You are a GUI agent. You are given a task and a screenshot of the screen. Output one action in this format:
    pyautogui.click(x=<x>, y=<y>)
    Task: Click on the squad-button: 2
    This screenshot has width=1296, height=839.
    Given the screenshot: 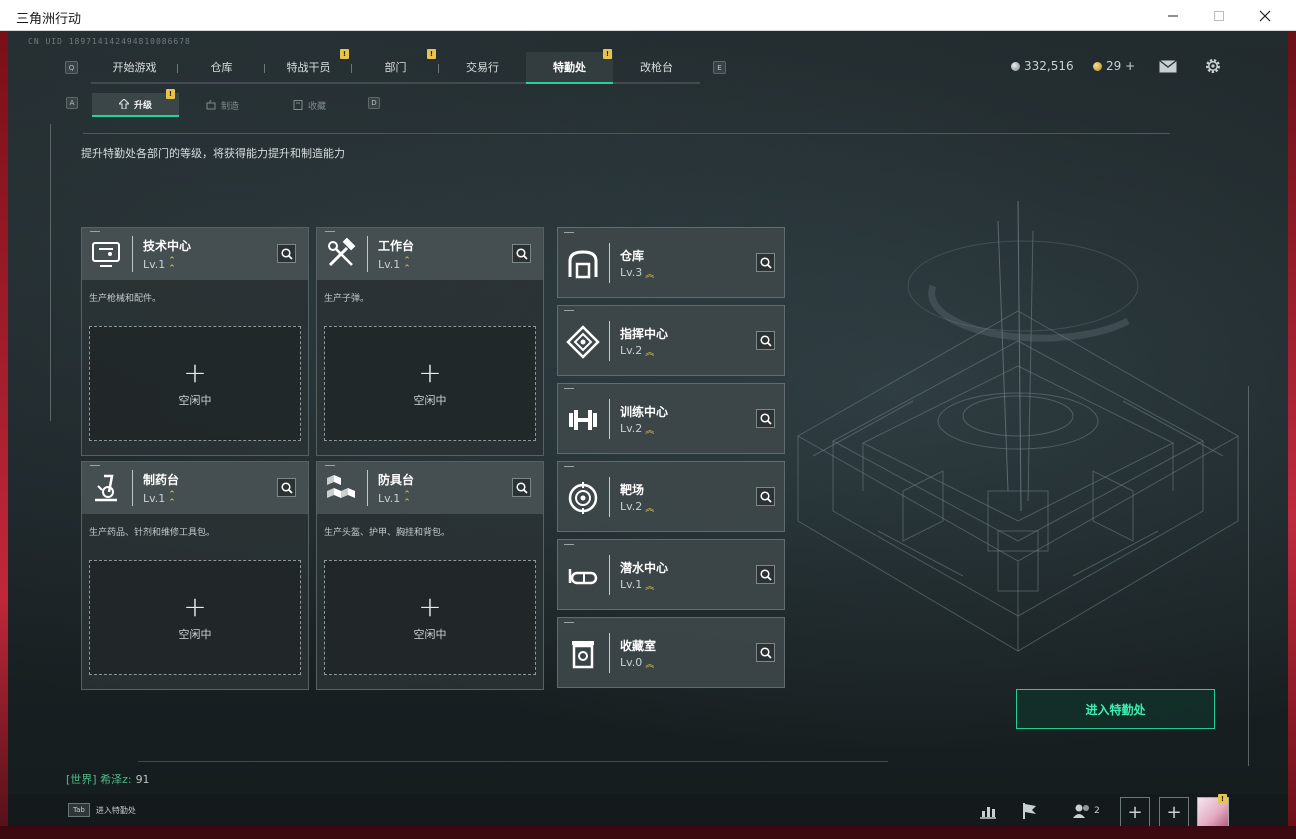 What is the action you would take?
    pyautogui.click(x=1086, y=811)
    